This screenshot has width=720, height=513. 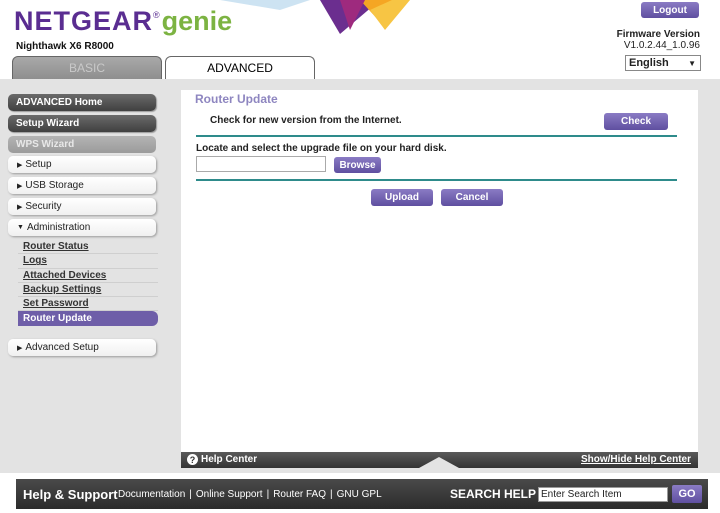 What do you see at coordinates (402, 197) in the screenshot?
I see `upload-button: Upload` at bounding box center [402, 197].